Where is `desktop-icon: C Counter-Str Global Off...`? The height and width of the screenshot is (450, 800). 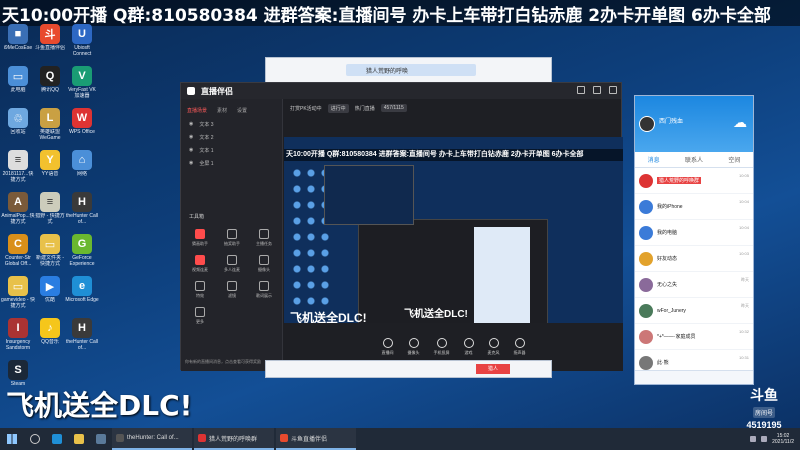 desktop-icon: C Counter-Str Global Off... is located at coordinates (18, 250).